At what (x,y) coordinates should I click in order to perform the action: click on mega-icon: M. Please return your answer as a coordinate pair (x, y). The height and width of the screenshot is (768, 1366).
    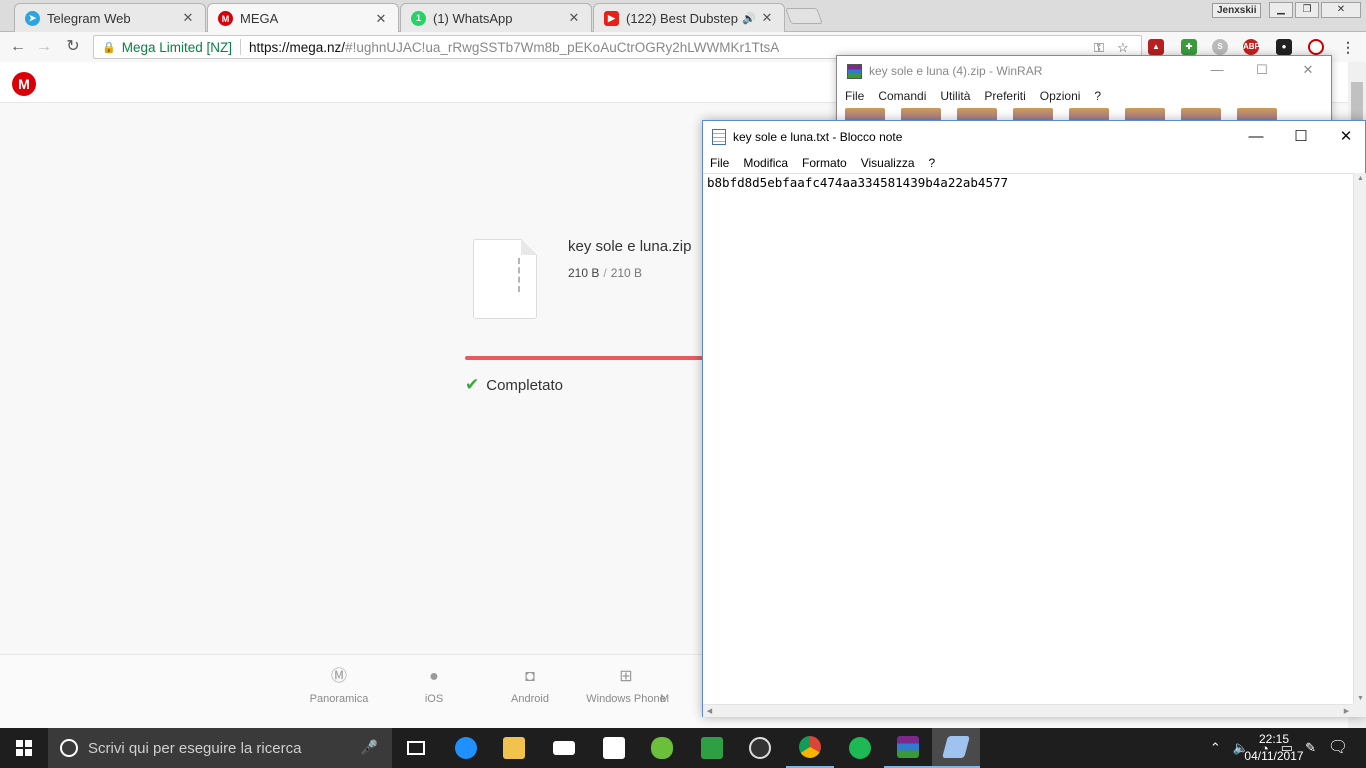
    Looking at the image, I should click on (225, 18).